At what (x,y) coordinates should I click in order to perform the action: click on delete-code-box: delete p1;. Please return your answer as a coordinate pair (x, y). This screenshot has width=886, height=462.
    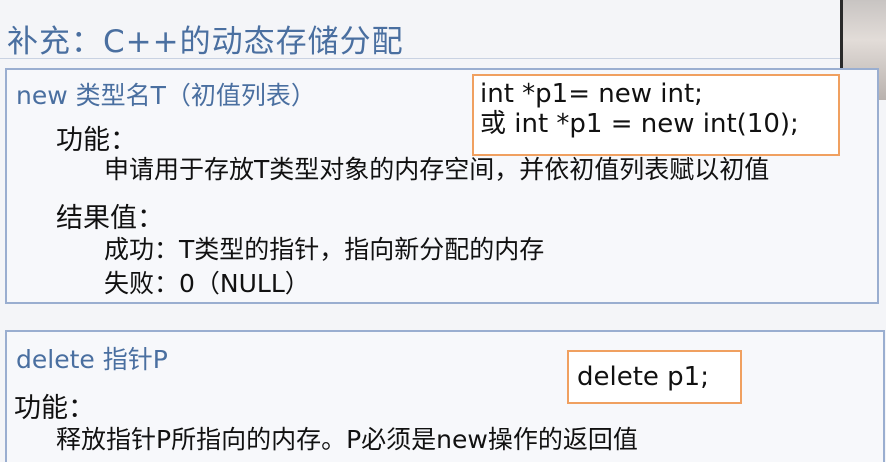
    Looking at the image, I should click on (654, 377).